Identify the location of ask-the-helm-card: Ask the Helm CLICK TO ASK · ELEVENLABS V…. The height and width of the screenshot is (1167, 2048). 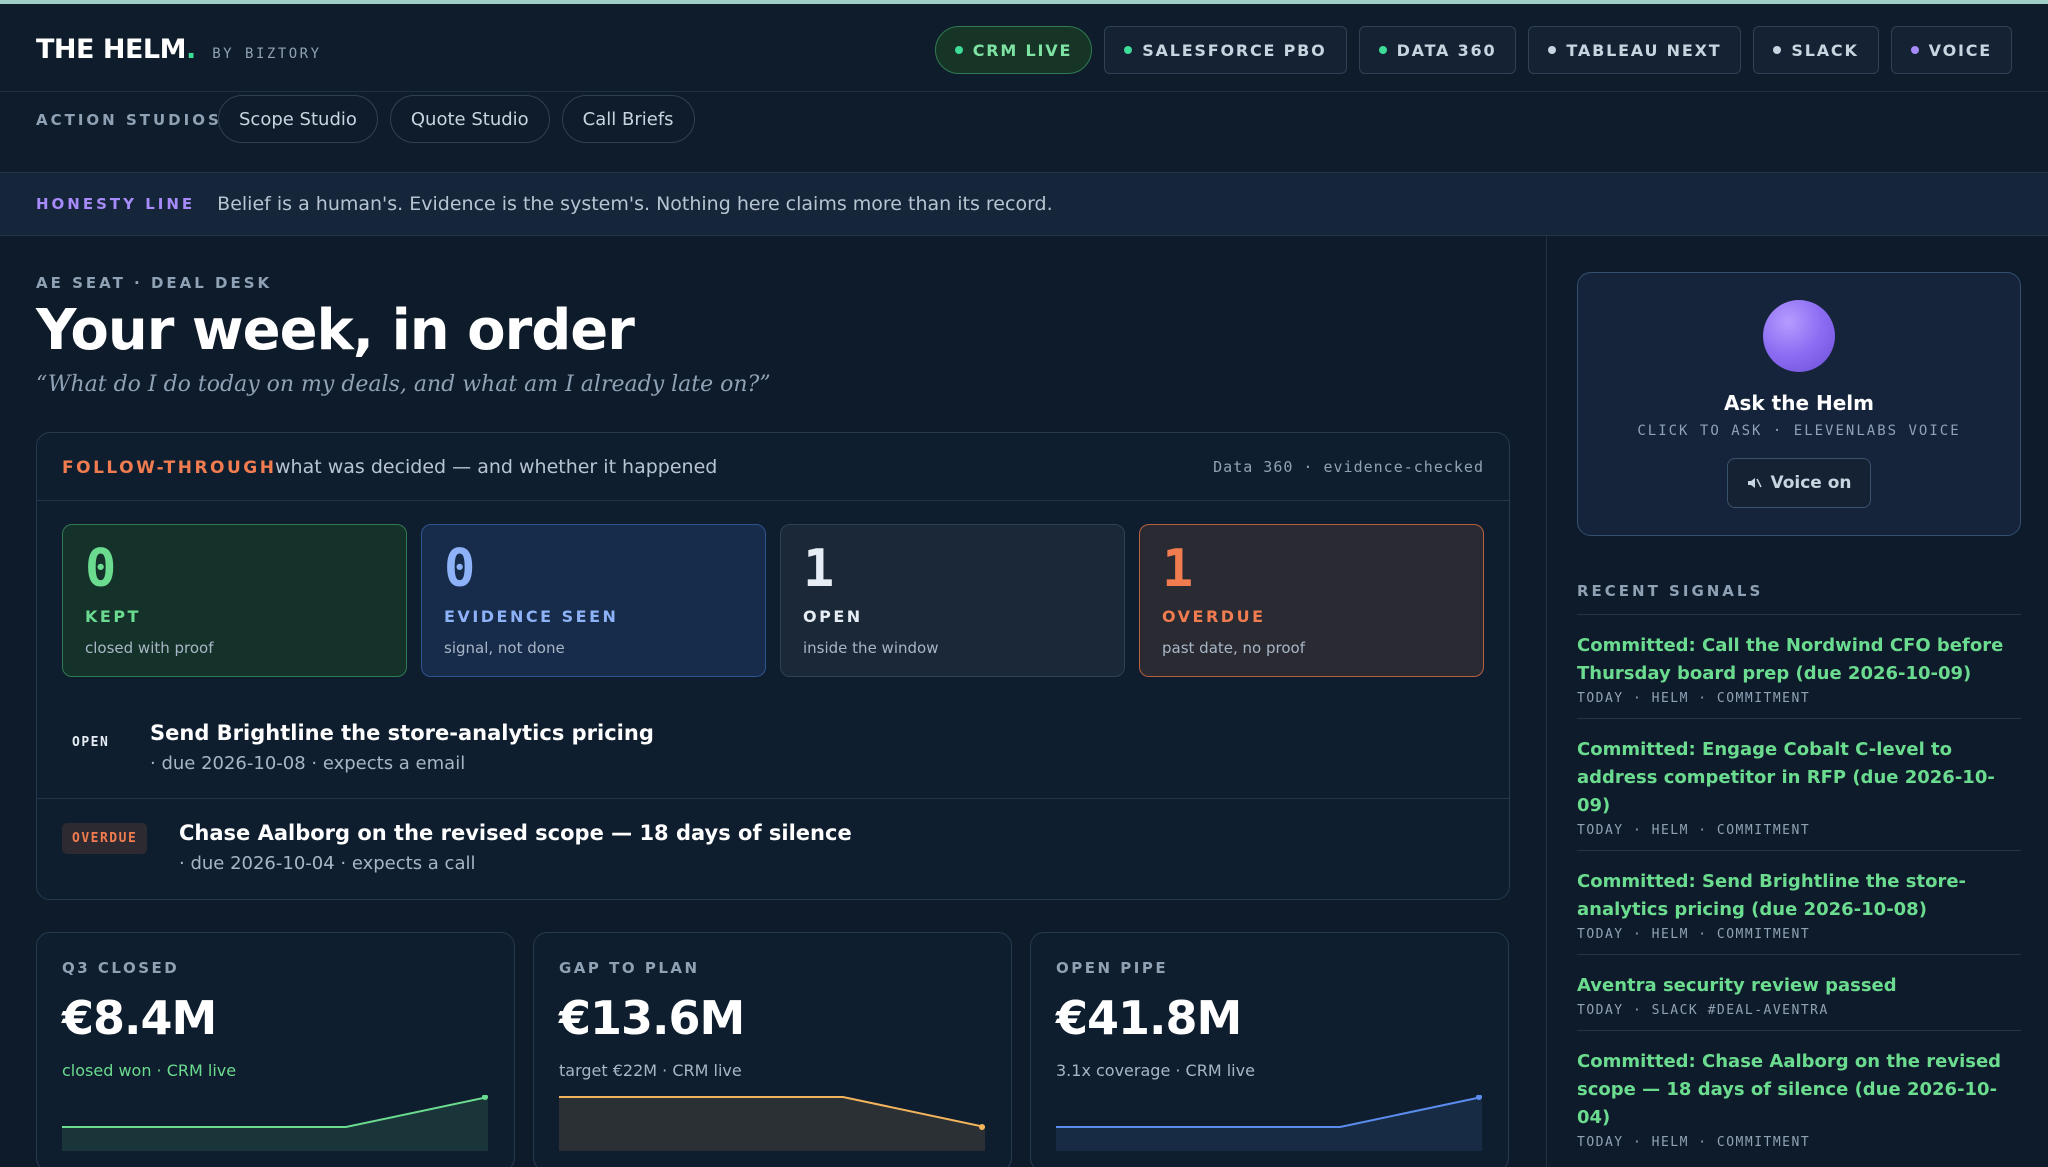
(1799, 404).